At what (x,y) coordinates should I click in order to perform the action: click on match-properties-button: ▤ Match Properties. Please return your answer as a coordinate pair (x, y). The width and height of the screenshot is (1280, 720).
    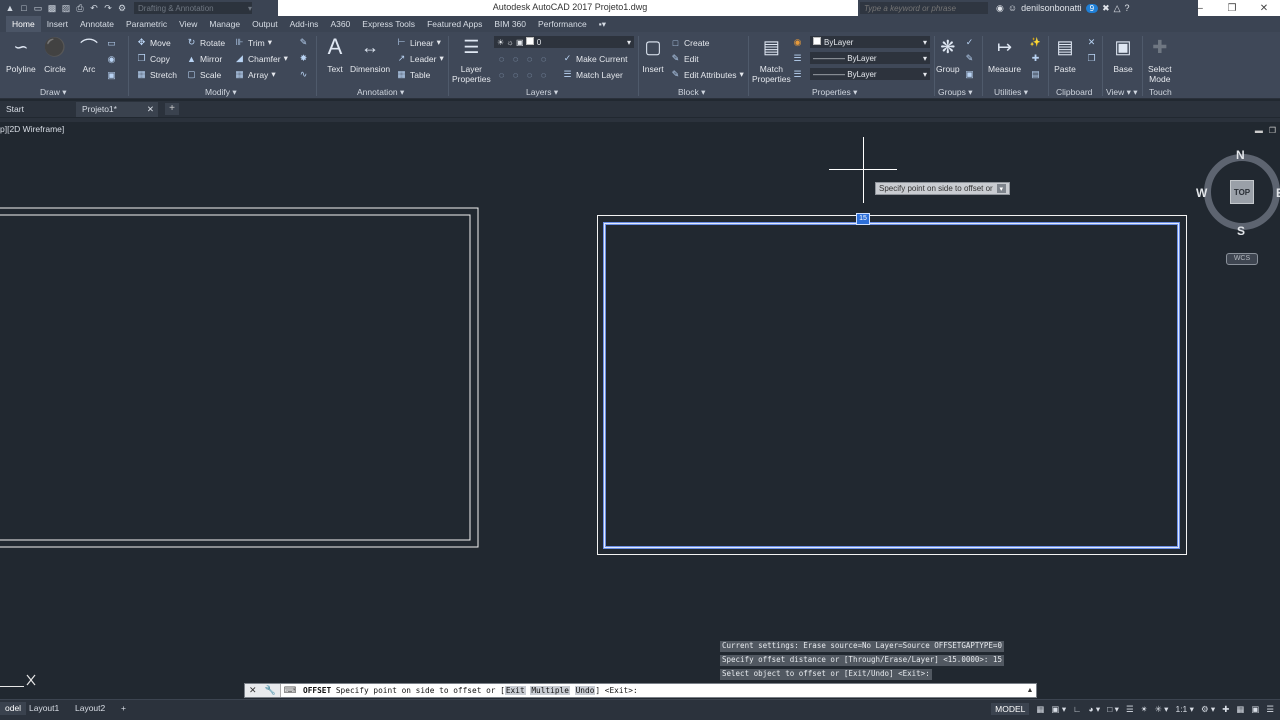
    Looking at the image, I should click on (771, 60).